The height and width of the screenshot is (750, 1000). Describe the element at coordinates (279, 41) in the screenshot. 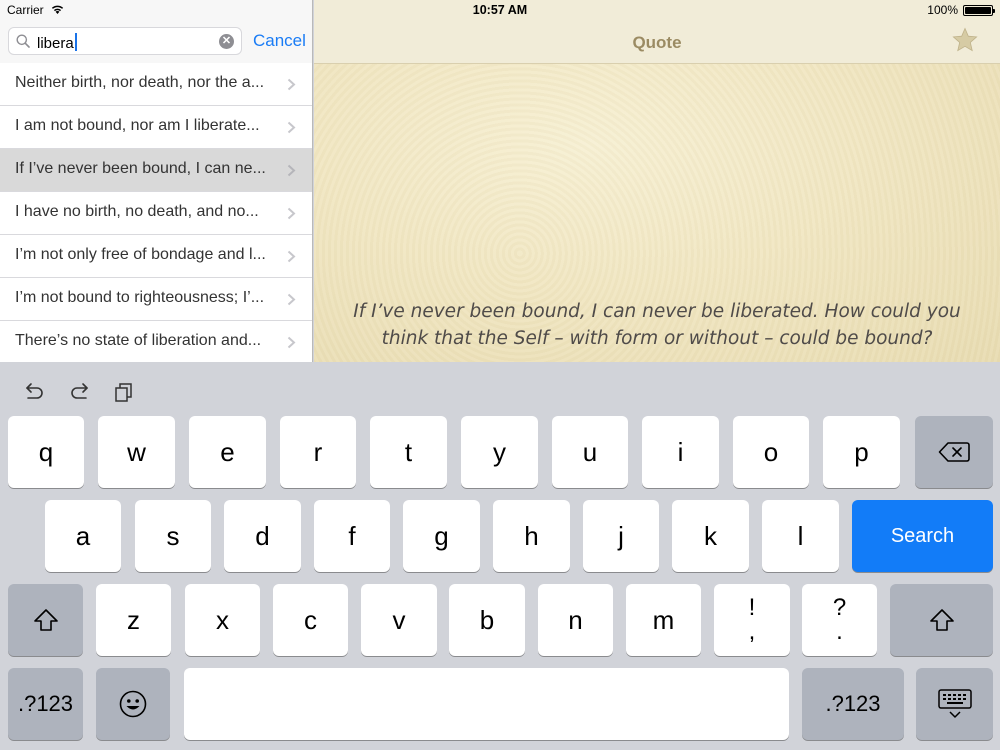

I see `cancel-button: Cancel` at that location.